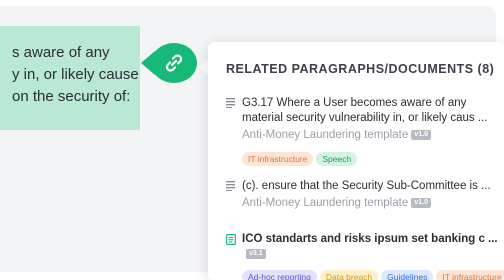 This screenshot has height=280, width=504. Describe the element at coordinates (349, 275) in the screenshot. I see `tag: Data breach` at that location.